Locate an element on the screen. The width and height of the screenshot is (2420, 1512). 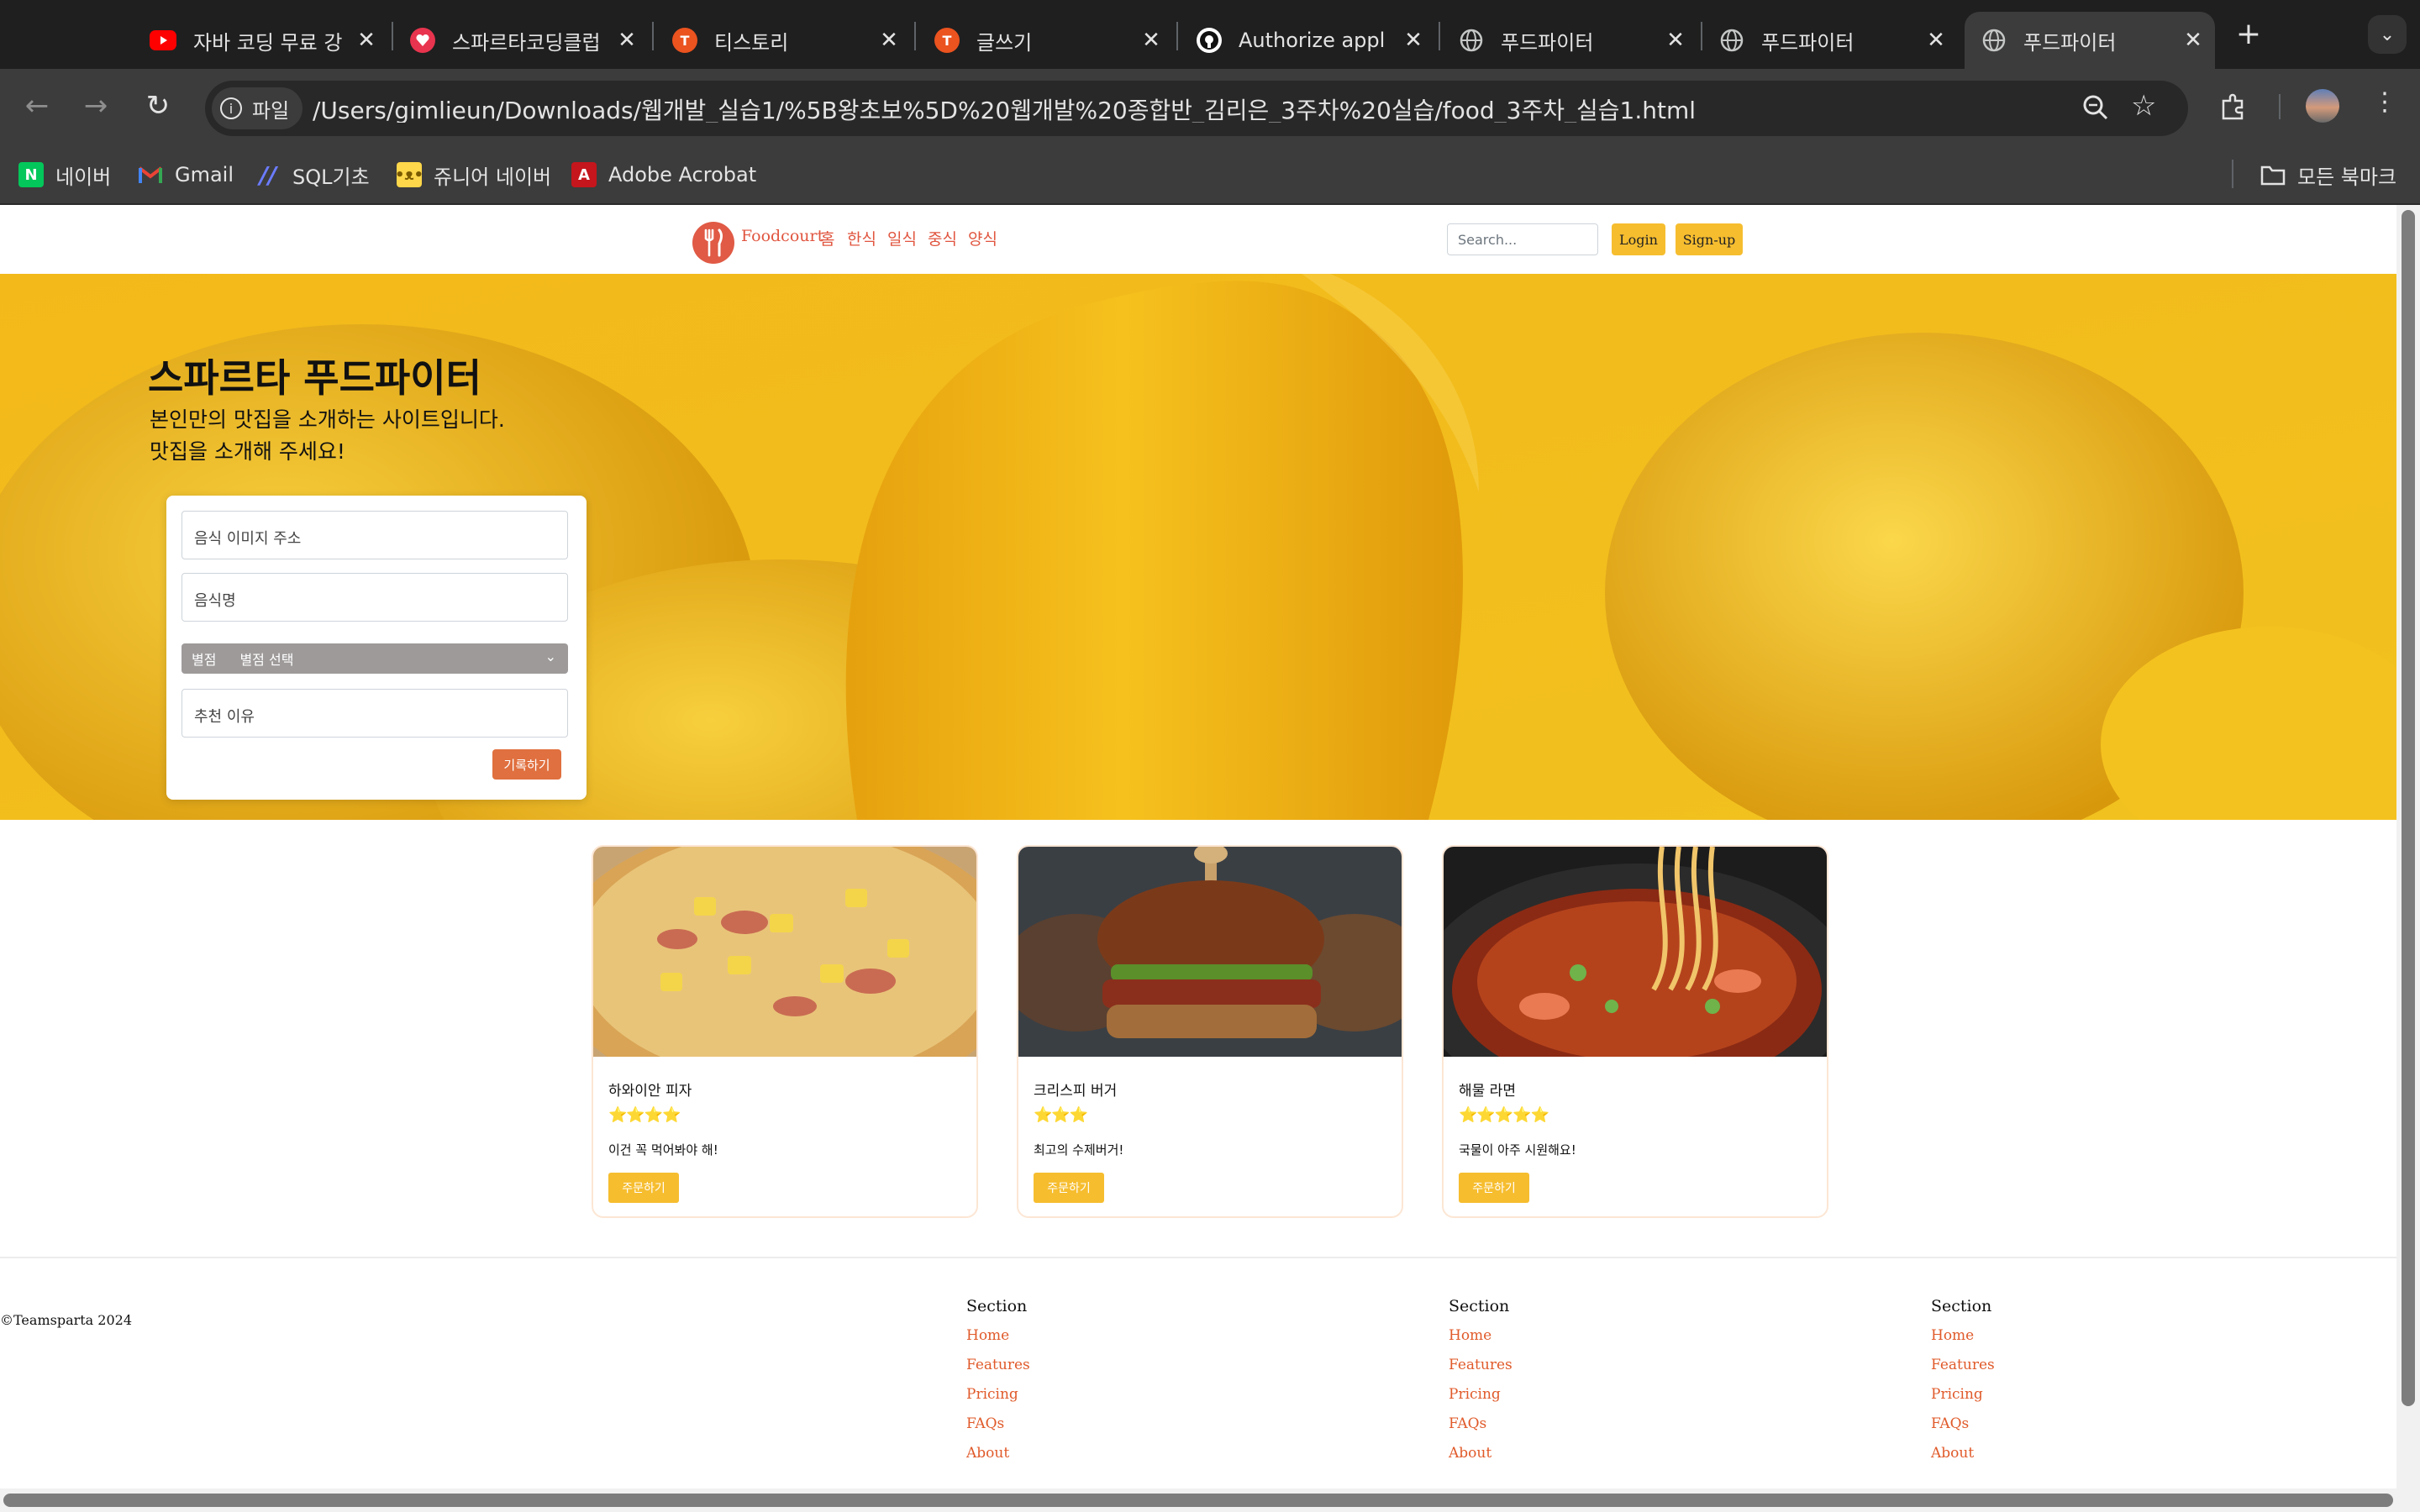
tab-title: 스파르타코딩클럽 is located at coordinates (526, 42).